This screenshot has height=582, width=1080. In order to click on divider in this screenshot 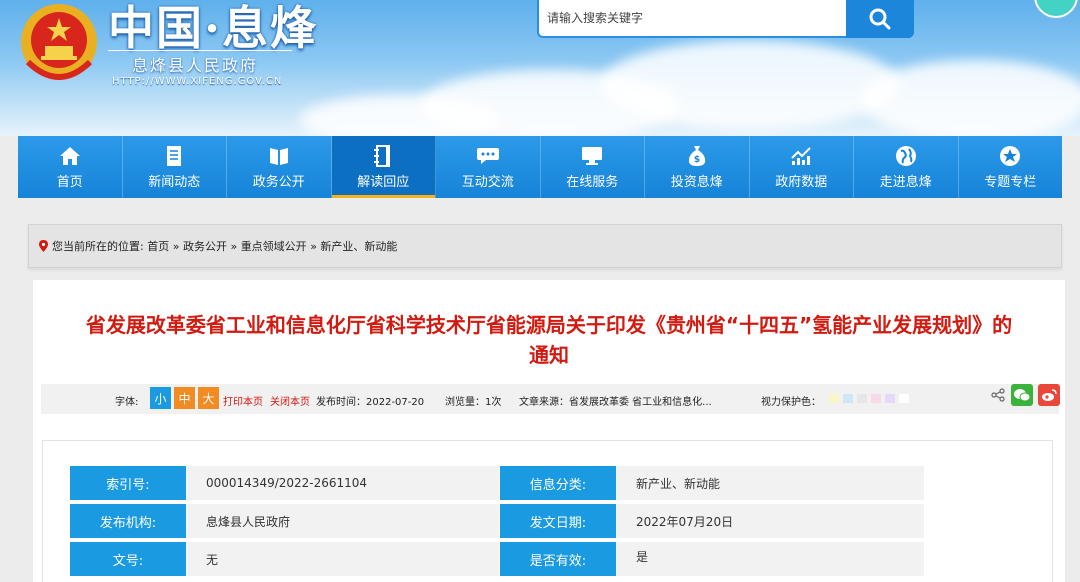, I will do `click(200, 50)`.